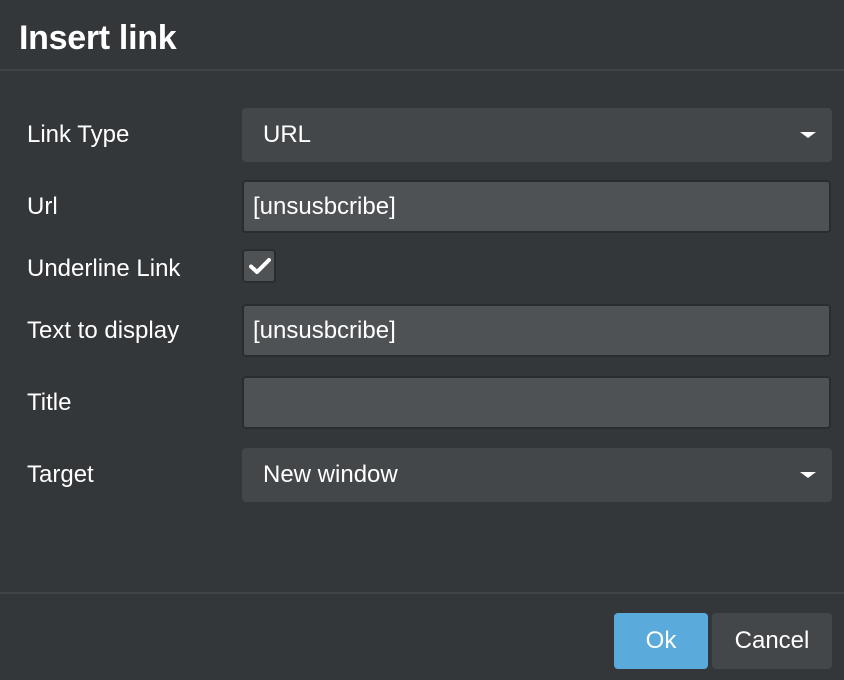 The width and height of the screenshot is (844, 680). Describe the element at coordinates (42, 206) in the screenshot. I see `url-label: Url` at that location.